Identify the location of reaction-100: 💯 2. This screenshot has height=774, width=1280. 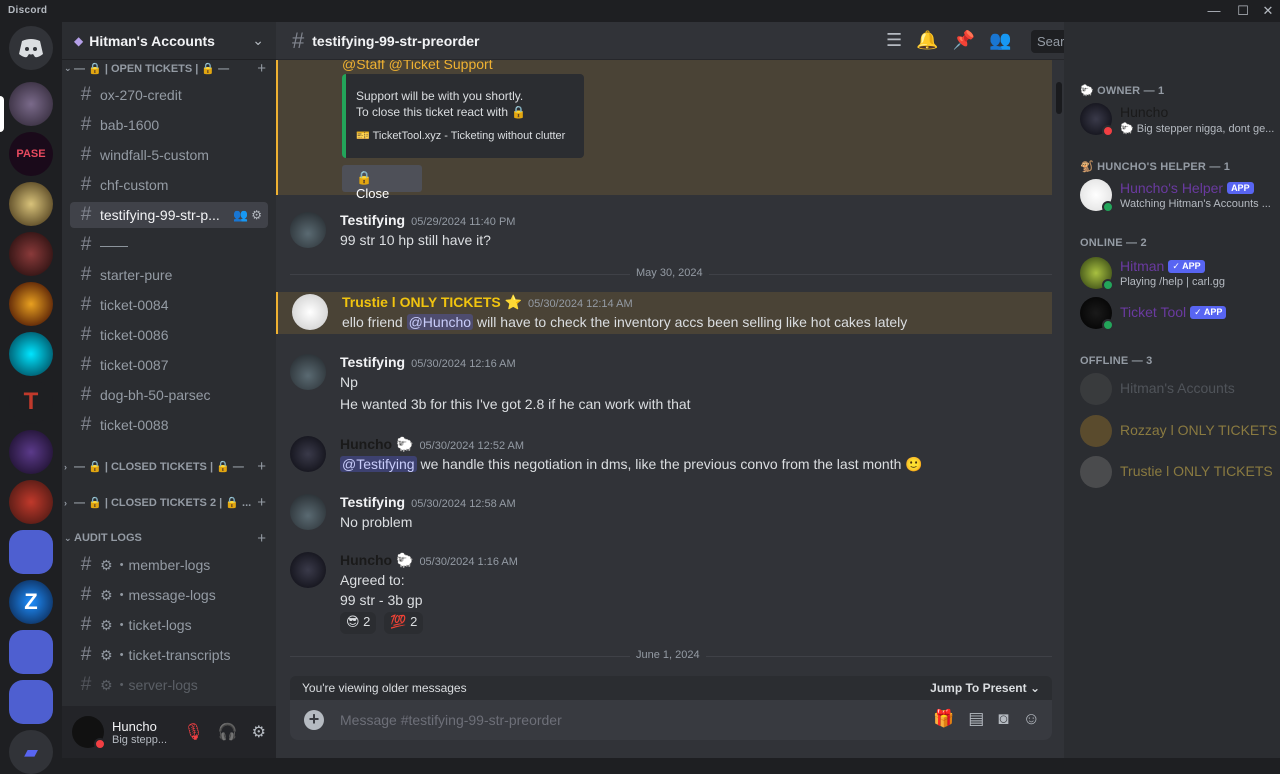
(404, 623).